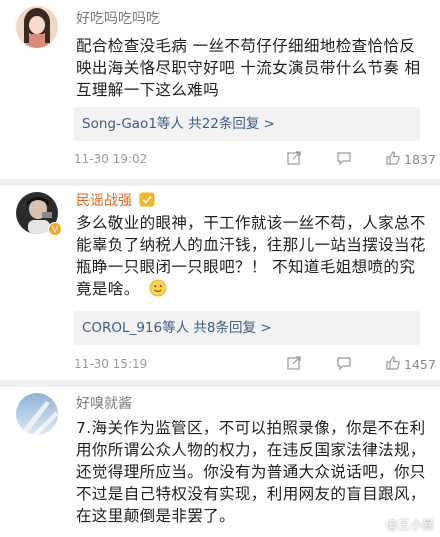 Image resolution: width=440 pixels, height=537 pixels. Describe the element at coordinates (409, 525) in the screenshot. I see `watermark: @王小暴` at that location.